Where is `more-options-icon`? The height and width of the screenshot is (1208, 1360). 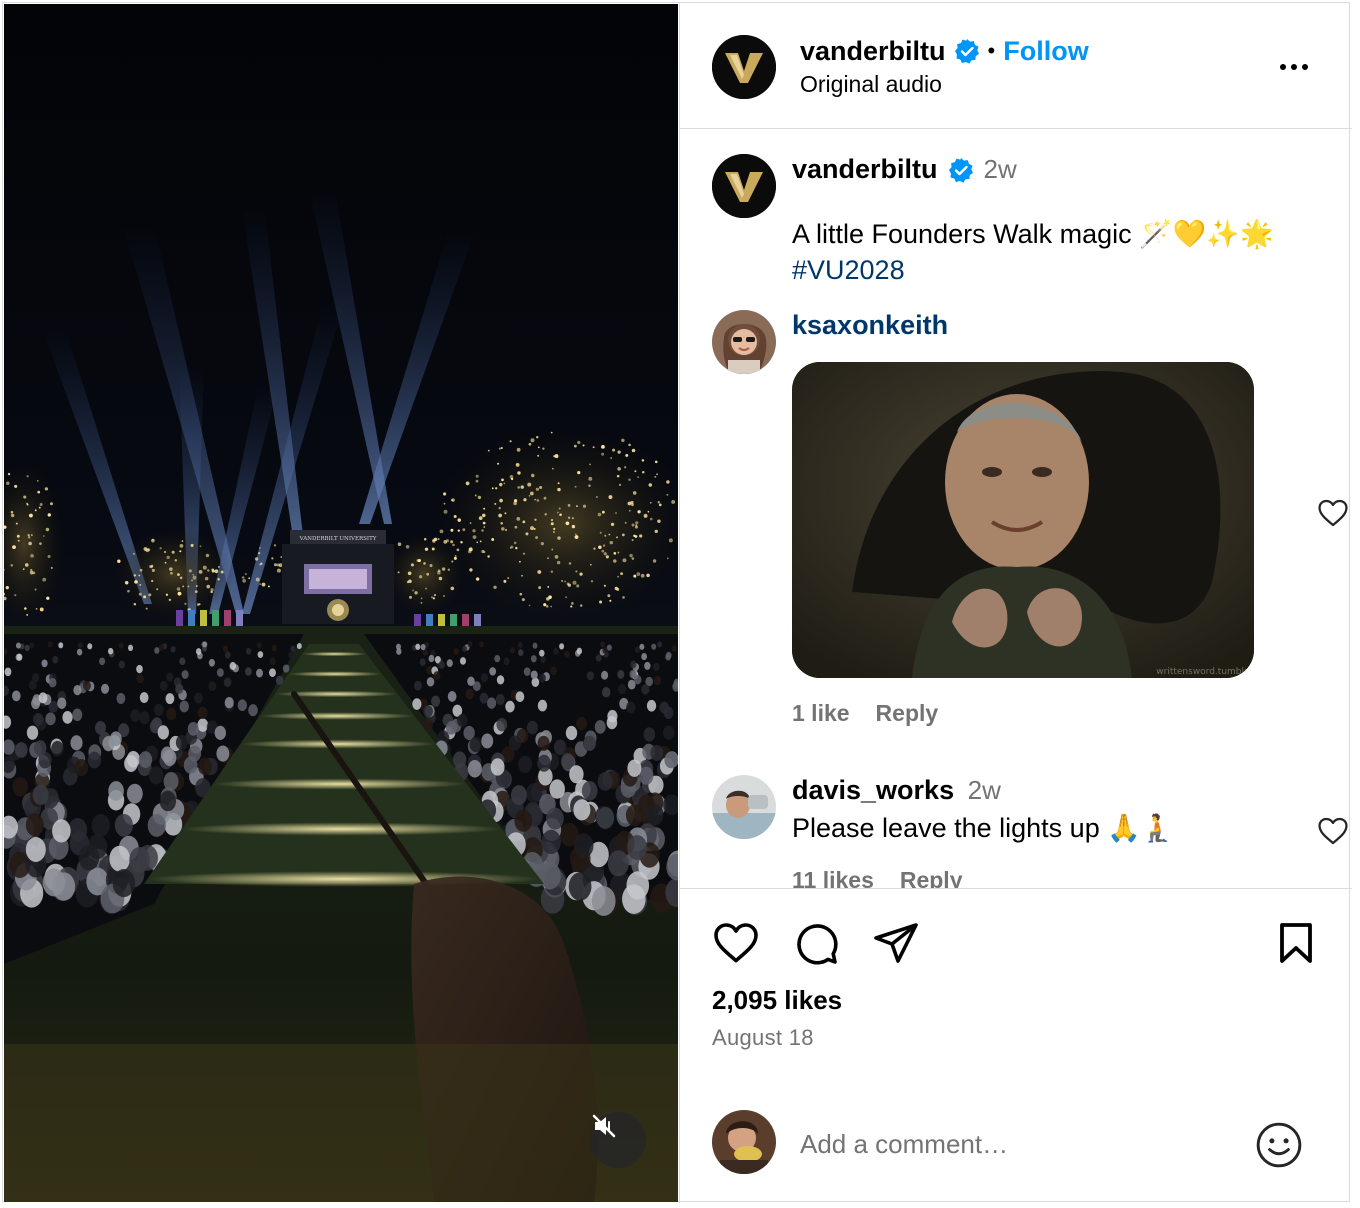 more-options-icon is located at coordinates (1294, 67).